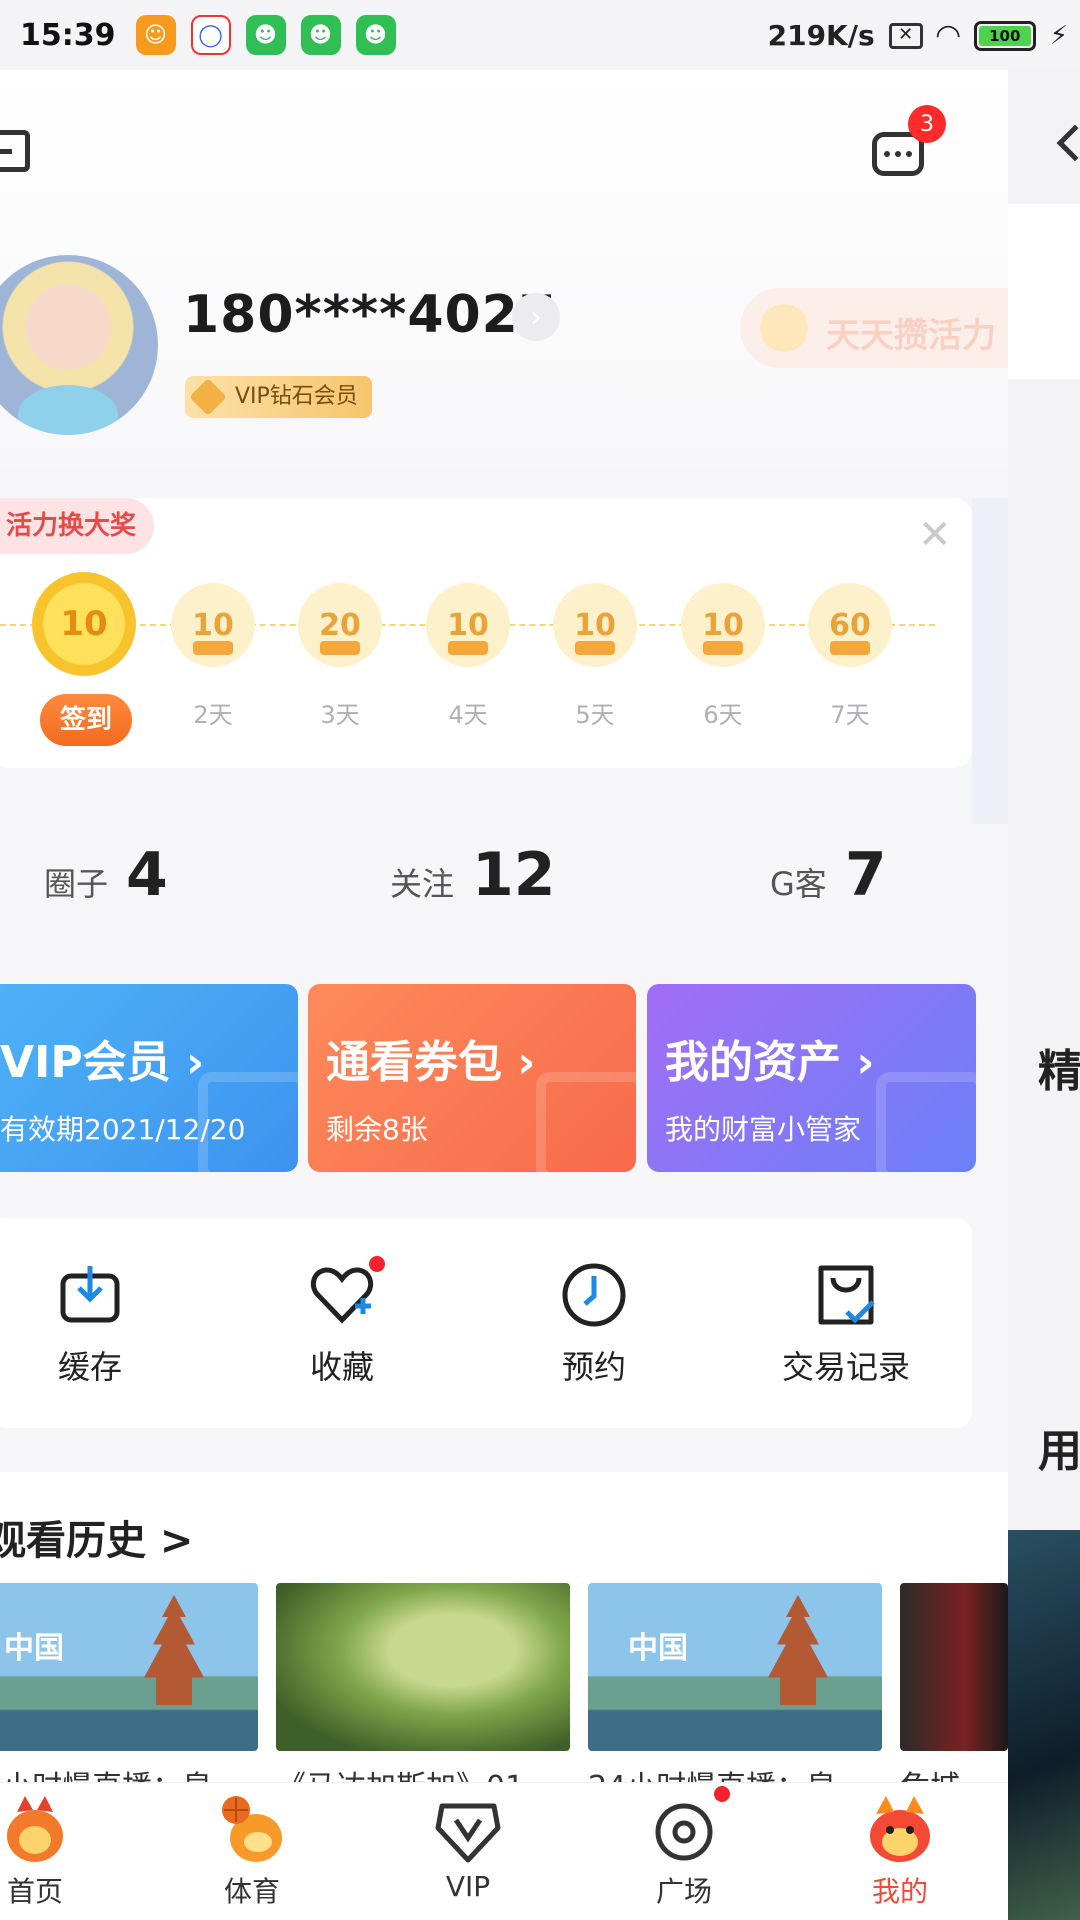  What do you see at coordinates (723, 715) in the screenshot?
I see `checkin-day-label: 6天` at bounding box center [723, 715].